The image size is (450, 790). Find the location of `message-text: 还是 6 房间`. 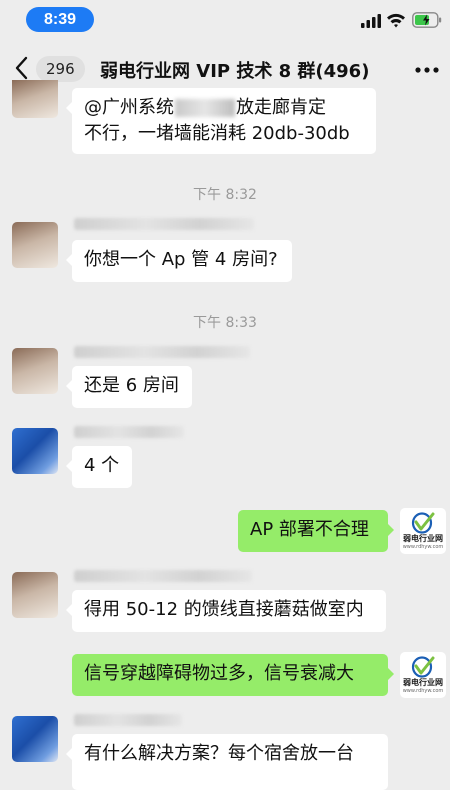

message-text: 还是 6 房间 is located at coordinates (131, 385).